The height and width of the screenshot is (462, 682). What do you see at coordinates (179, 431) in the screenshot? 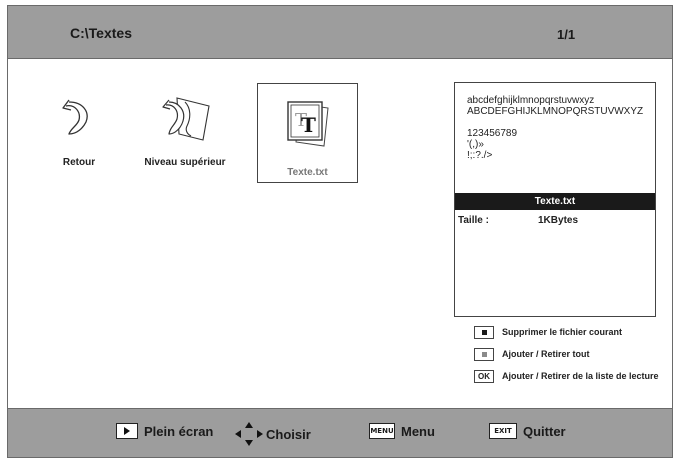
I see `fullscreen-label: Plein écran` at bounding box center [179, 431].